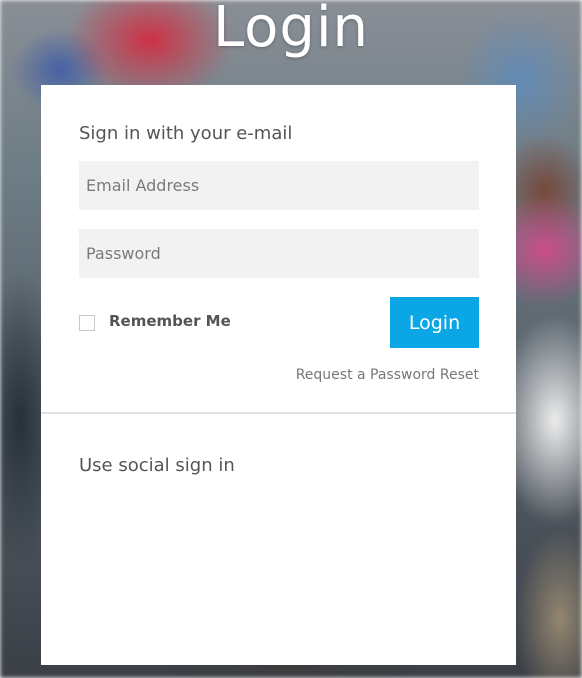 The width and height of the screenshot is (582, 678). I want to click on password-reset-link: Request a Password Reset, so click(387, 375).